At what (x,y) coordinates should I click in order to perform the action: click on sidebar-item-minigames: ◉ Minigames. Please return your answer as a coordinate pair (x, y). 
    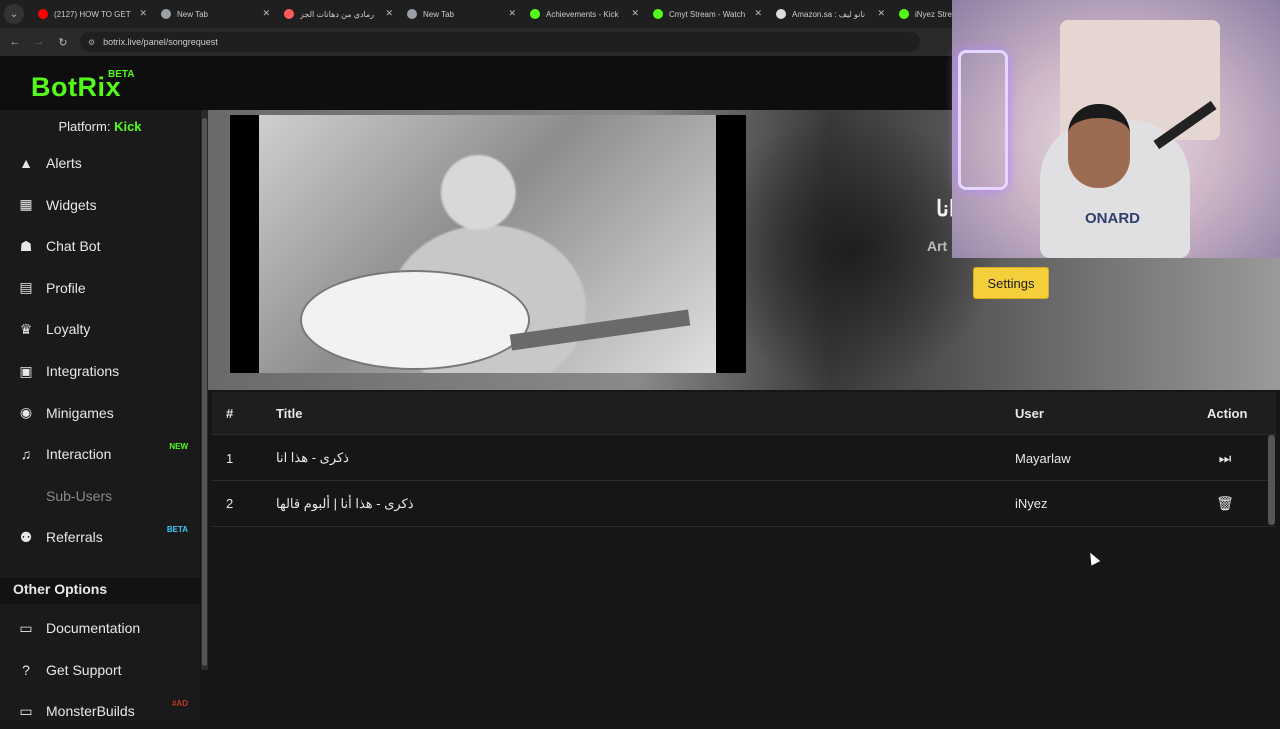
    Looking at the image, I should click on (100, 413).